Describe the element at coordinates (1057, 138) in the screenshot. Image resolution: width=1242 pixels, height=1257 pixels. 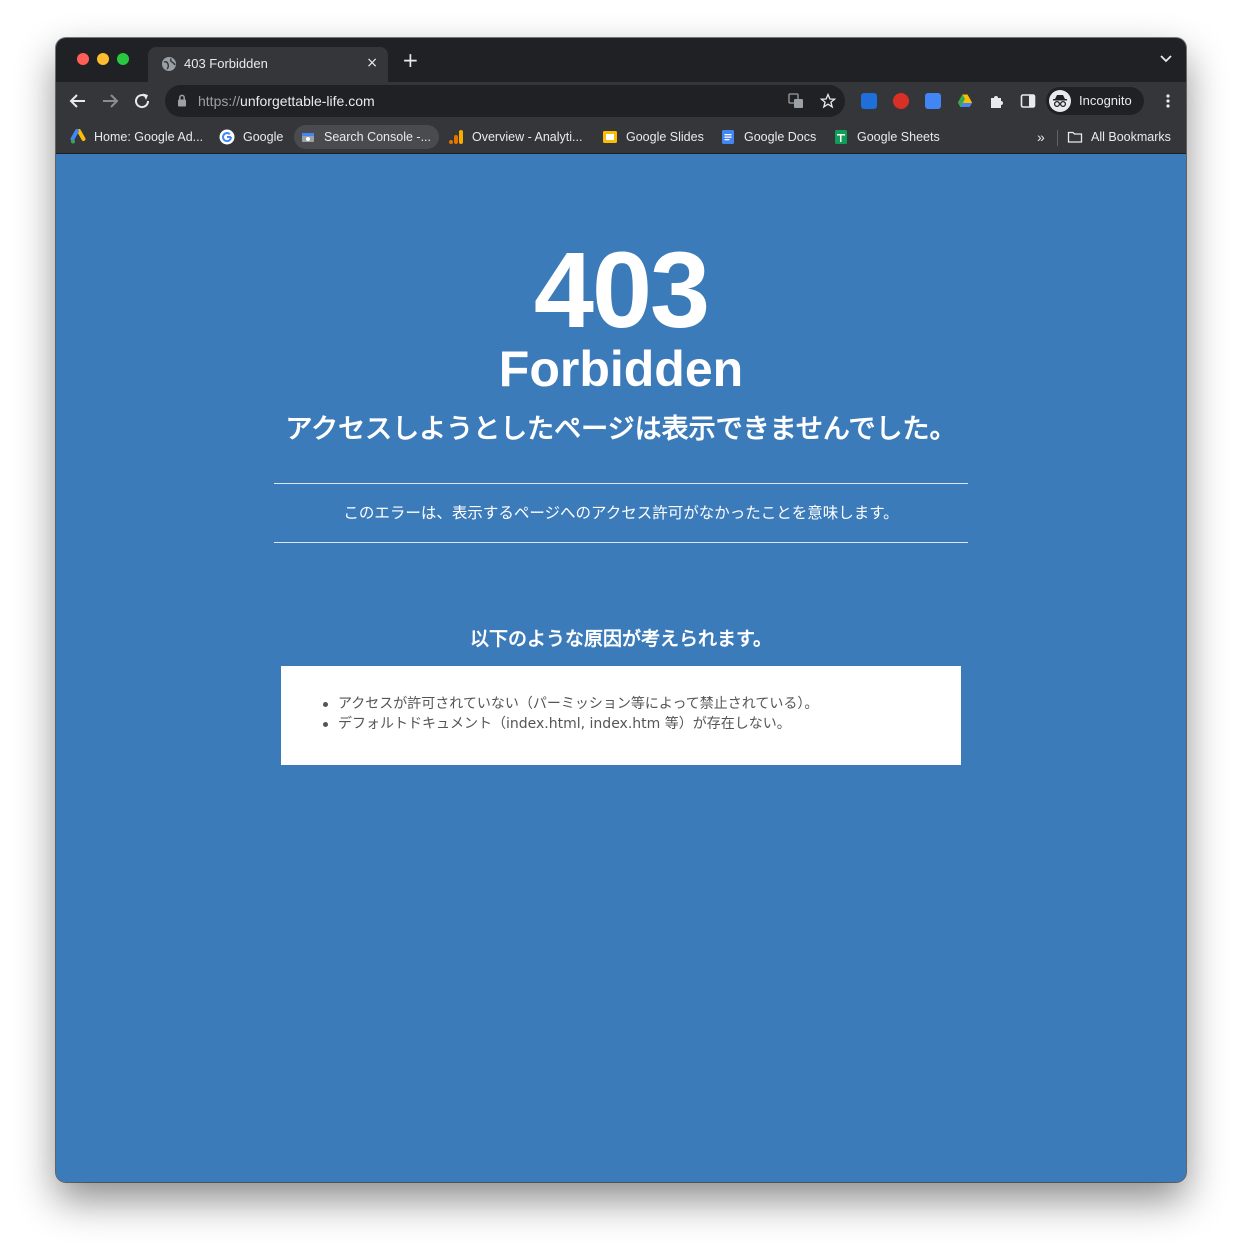
I see `bookmarks-divider` at that location.